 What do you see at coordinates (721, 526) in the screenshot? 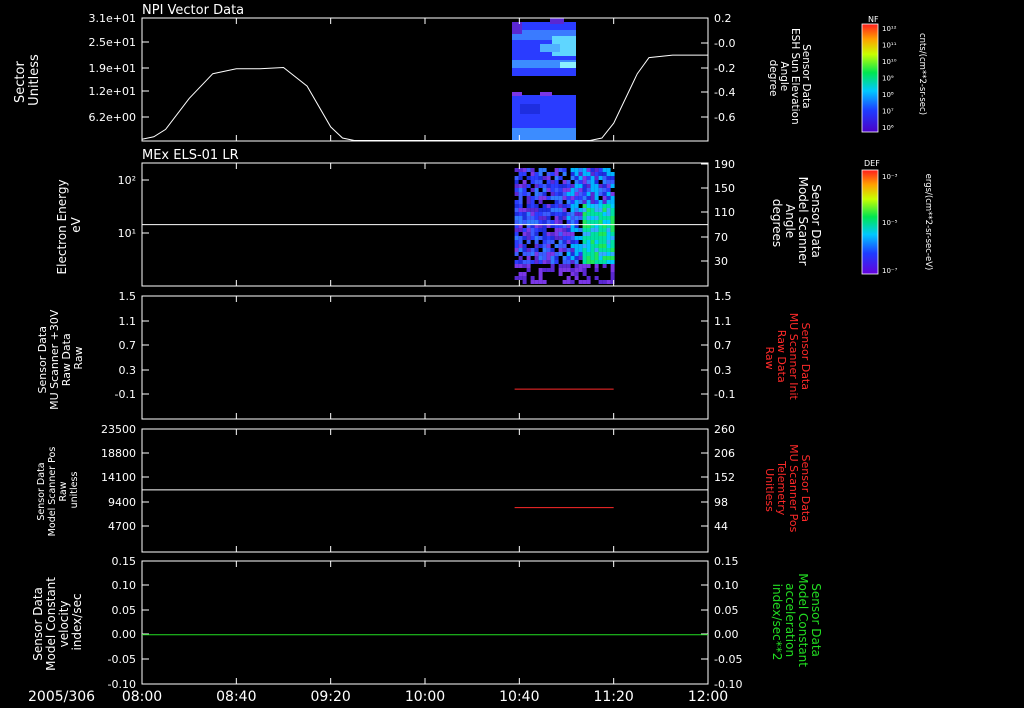
I see `y-tick-label: 44` at bounding box center [721, 526].